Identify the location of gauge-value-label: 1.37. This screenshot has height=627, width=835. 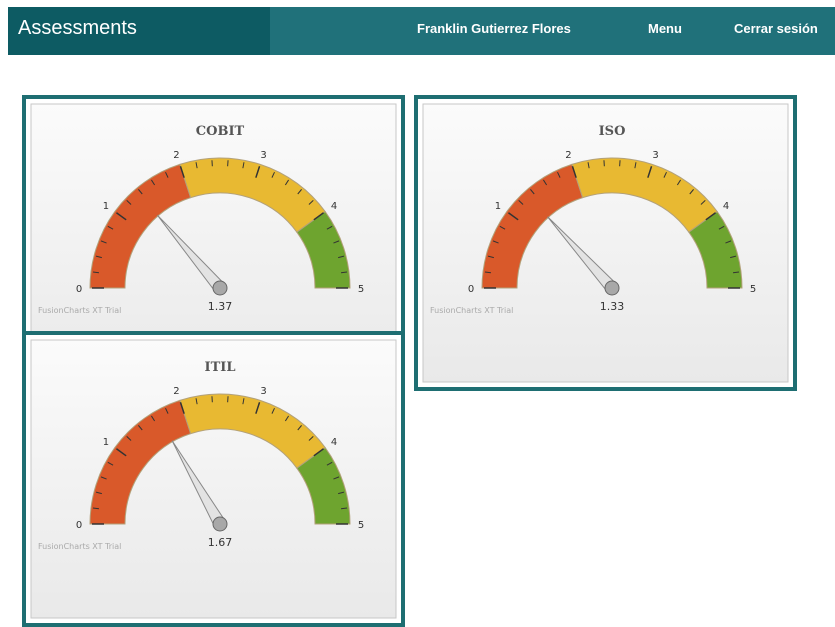
(220, 306).